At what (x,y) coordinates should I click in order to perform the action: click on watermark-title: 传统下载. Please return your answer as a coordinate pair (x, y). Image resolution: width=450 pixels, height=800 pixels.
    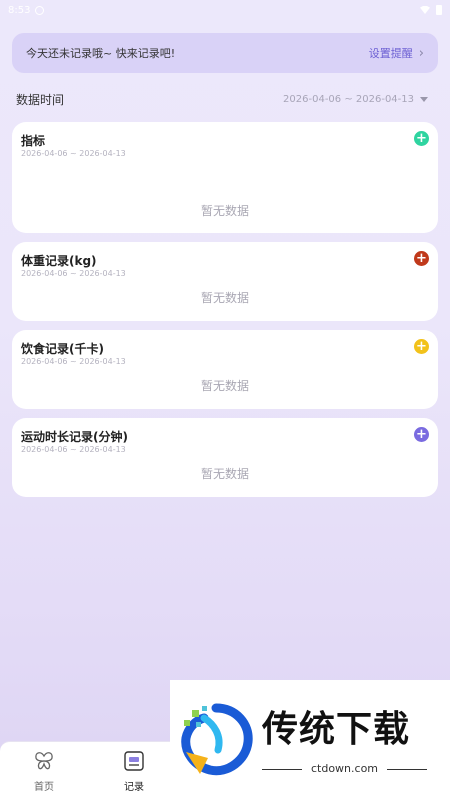
    Looking at the image, I should click on (336, 729).